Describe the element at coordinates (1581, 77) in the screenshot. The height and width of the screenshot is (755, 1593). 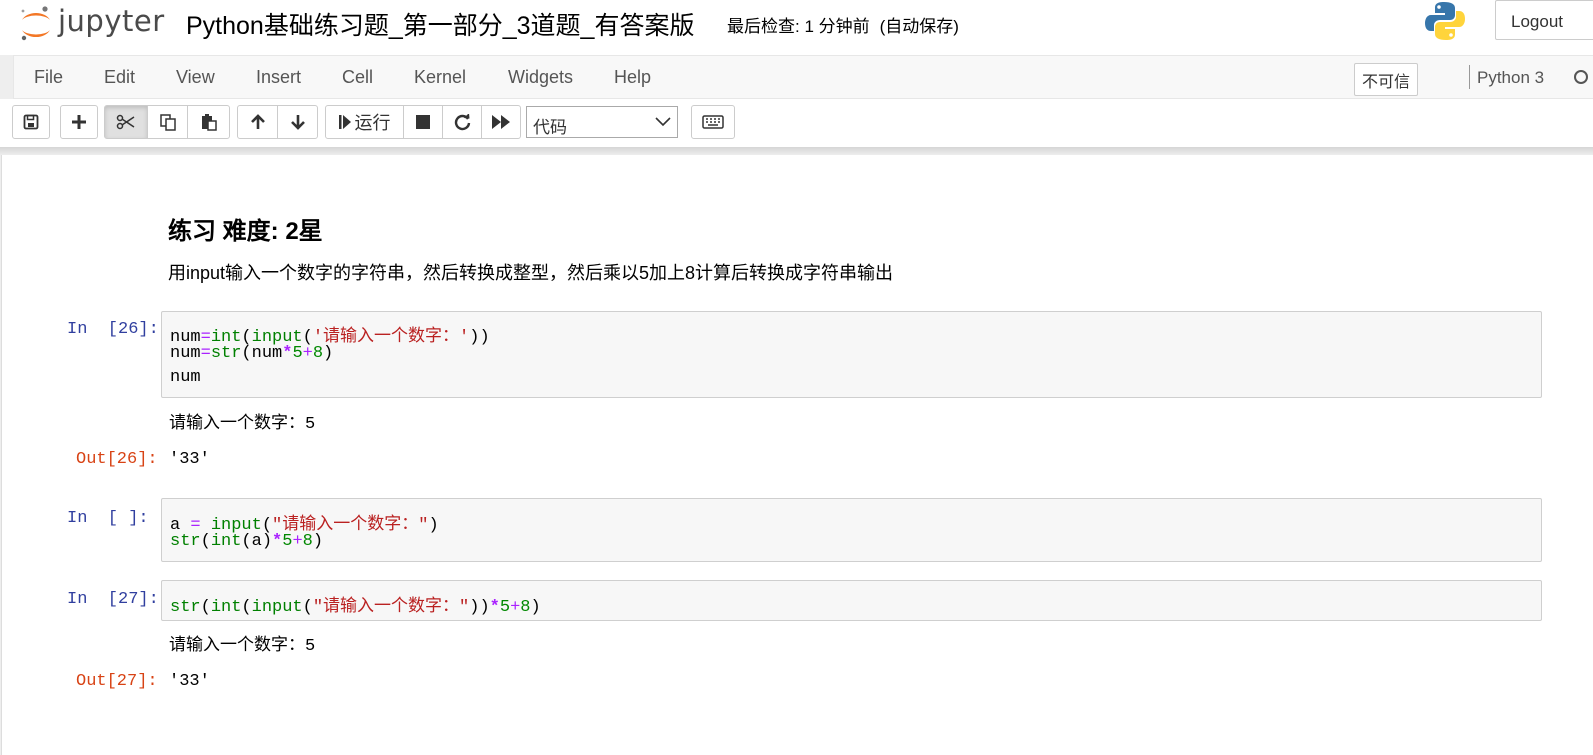
I see `kernel-idle-indicator-icon` at that location.